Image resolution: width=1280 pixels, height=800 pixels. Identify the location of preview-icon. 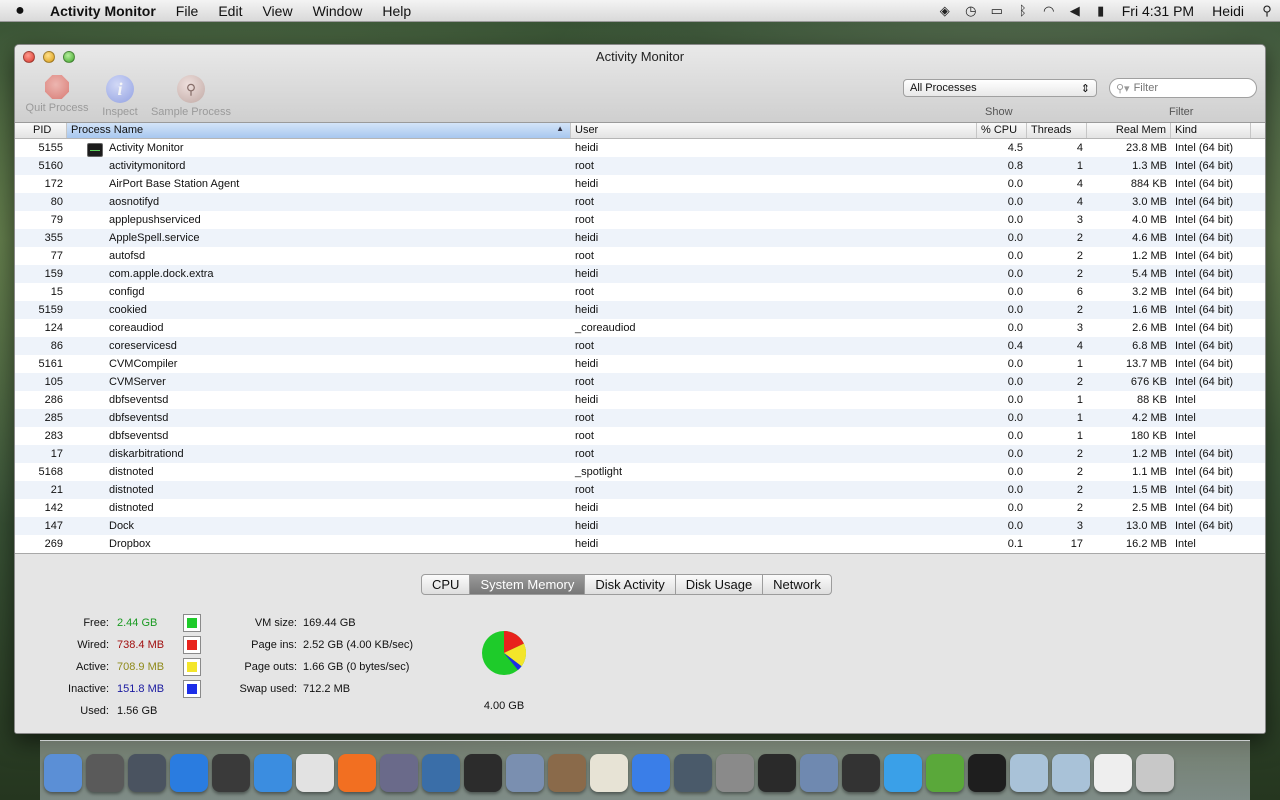
(441, 773).